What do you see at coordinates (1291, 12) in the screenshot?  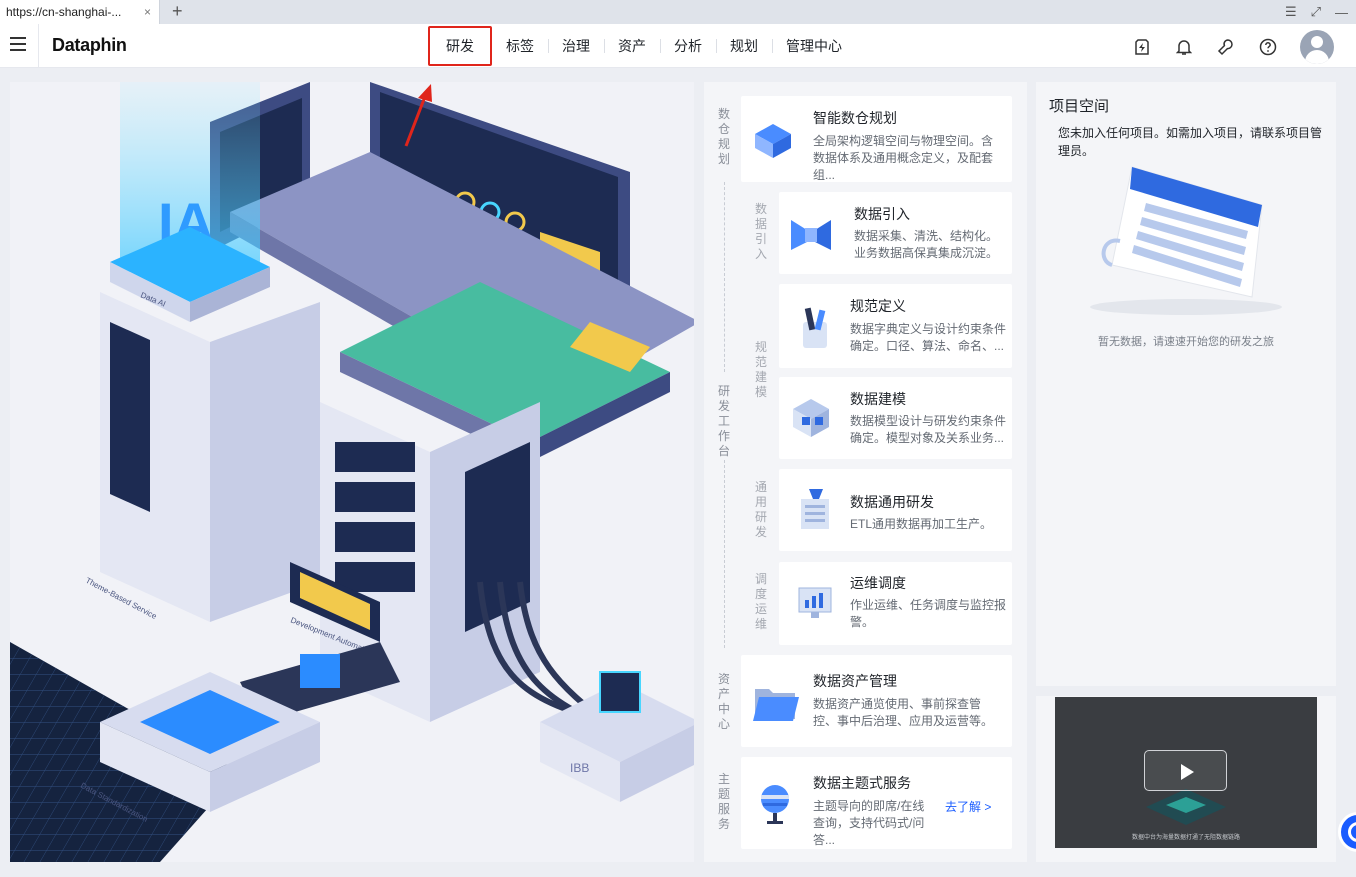 I see `list-icon: ☰` at bounding box center [1291, 12].